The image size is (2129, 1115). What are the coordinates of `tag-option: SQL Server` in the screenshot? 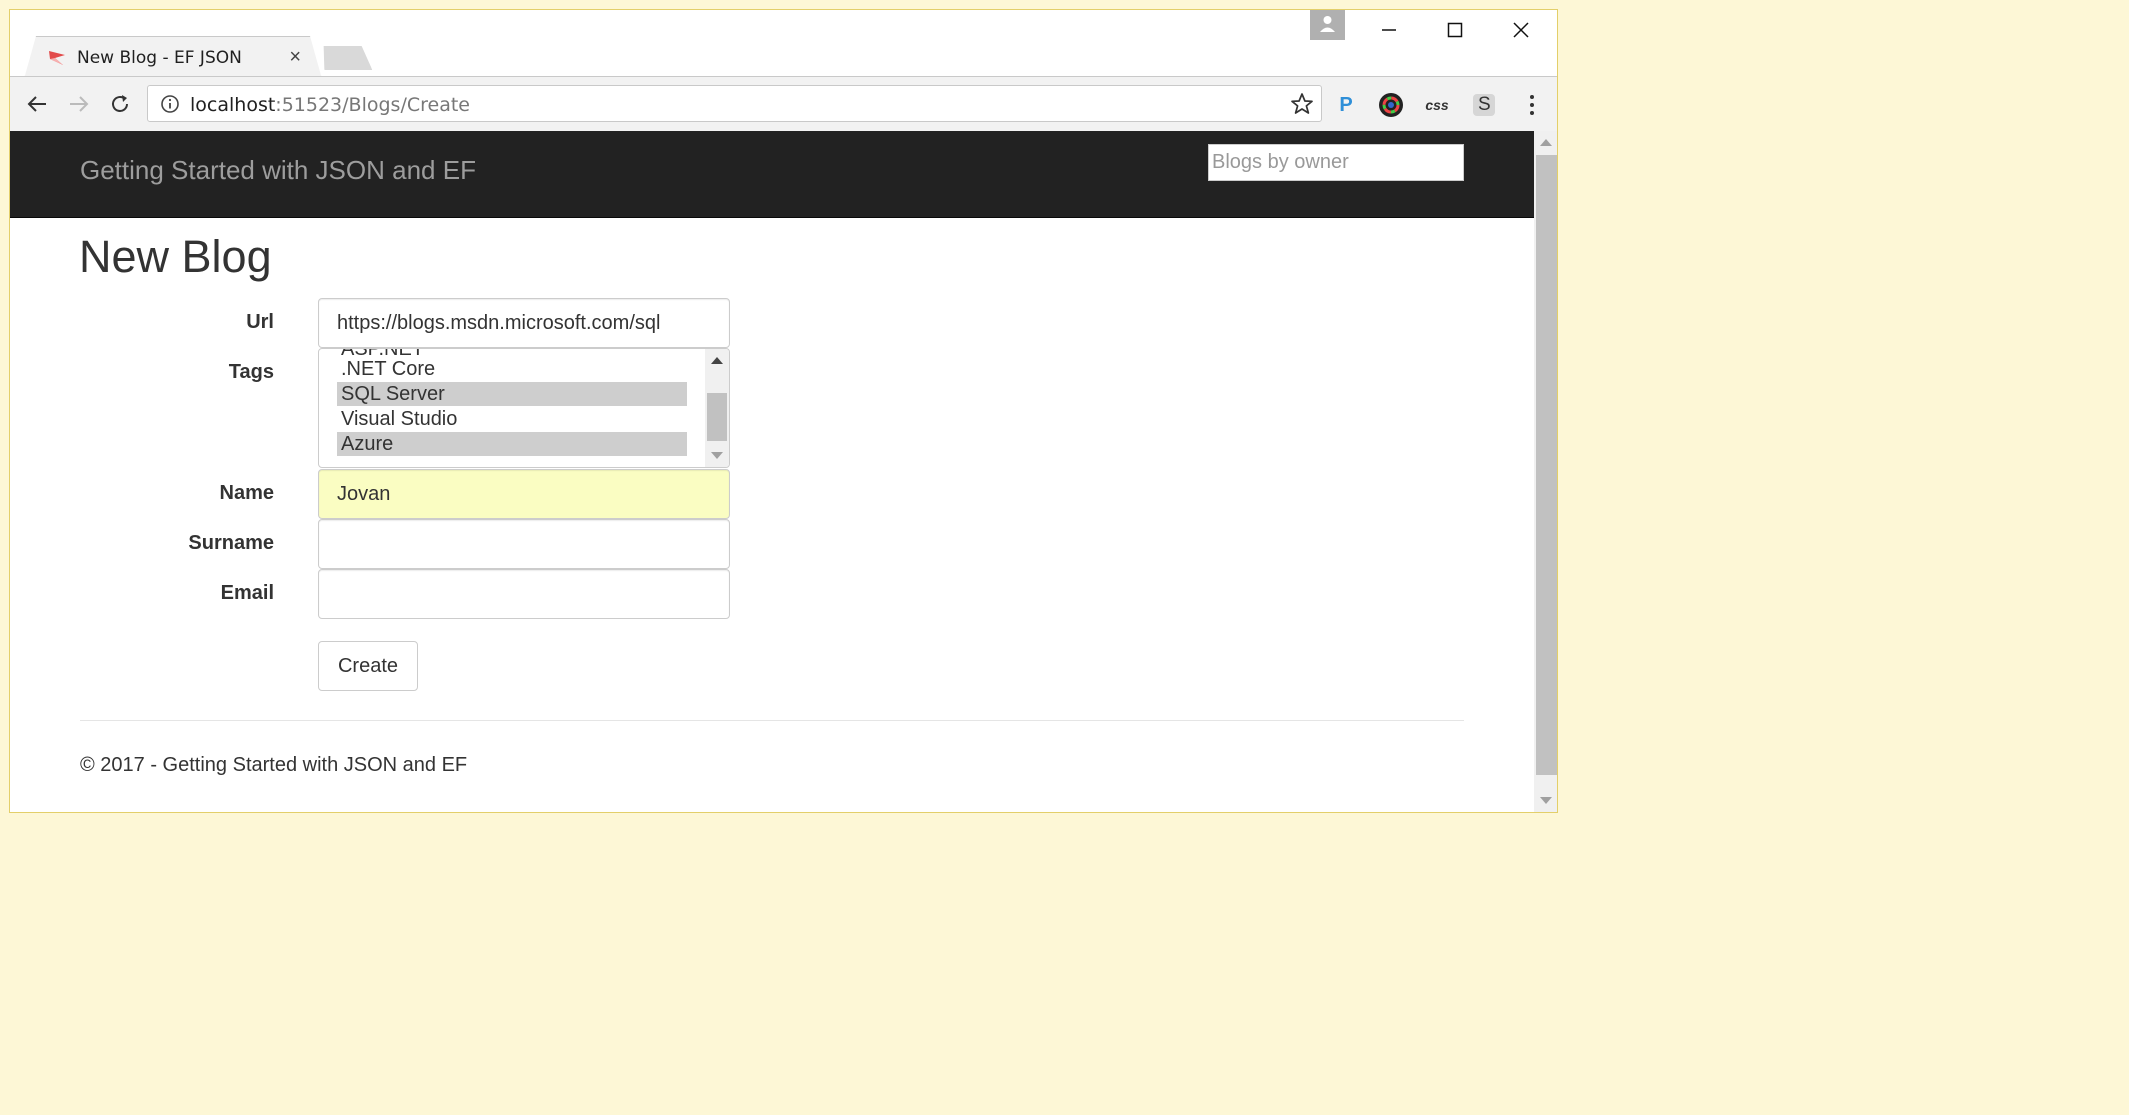 It's located at (512, 394).